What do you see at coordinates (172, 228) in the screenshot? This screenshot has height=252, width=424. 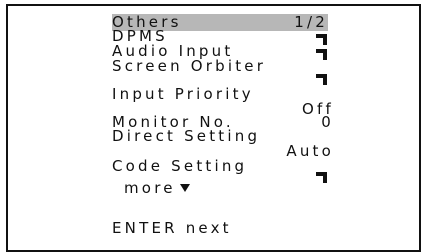 I see `footer-hint: ENTER next` at bounding box center [172, 228].